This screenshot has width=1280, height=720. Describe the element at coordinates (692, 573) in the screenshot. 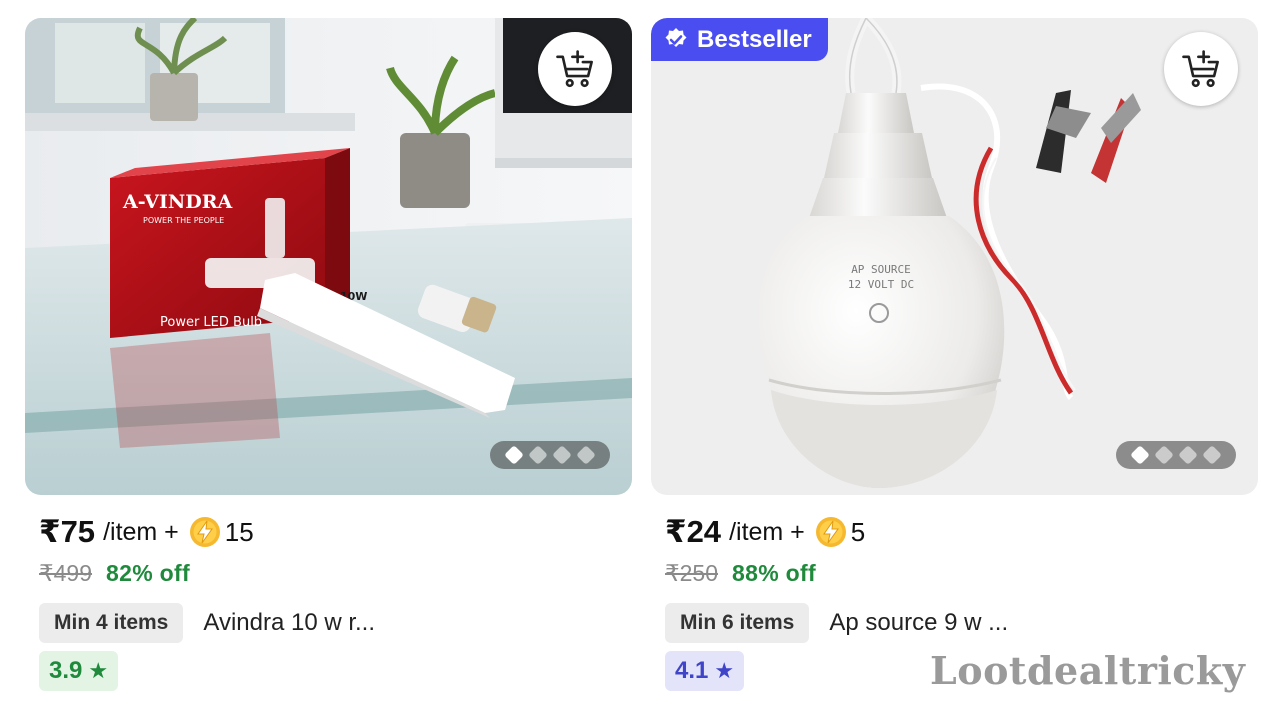

I see `original-price: ₹250` at that location.